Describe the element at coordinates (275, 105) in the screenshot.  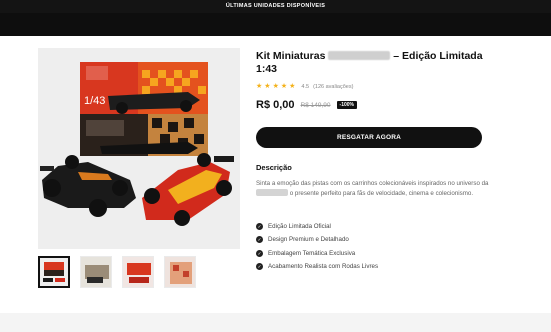
I see `current-price: R$ 0,00` at that location.